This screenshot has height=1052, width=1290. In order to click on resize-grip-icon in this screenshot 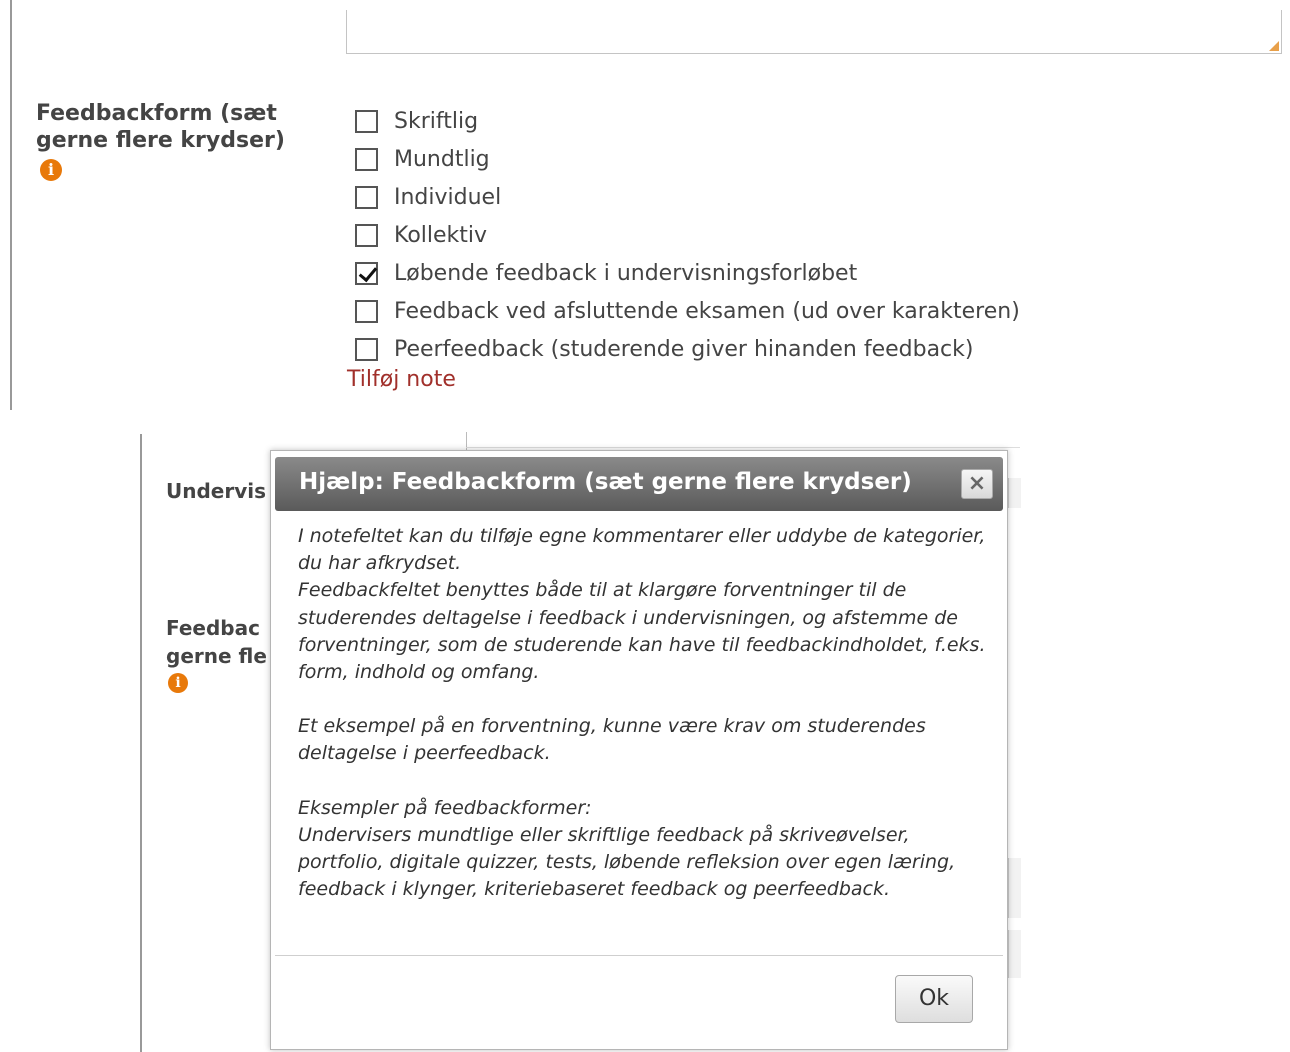, I will do `click(1274, 46)`.